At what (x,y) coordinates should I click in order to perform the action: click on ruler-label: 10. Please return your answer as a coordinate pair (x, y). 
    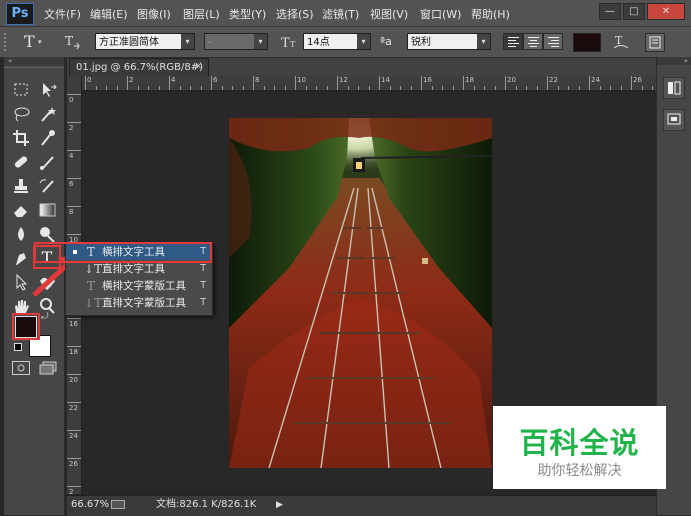
    Looking at the image, I should click on (301, 80).